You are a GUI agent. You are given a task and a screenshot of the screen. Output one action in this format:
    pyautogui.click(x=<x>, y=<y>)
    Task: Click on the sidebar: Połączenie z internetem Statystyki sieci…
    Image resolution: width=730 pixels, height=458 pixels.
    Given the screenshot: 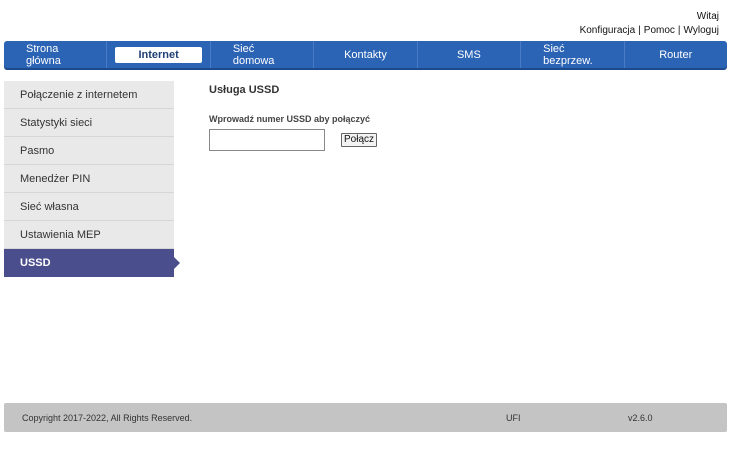 What is the action you would take?
    pyautogui.click(x=92, y=179)
    